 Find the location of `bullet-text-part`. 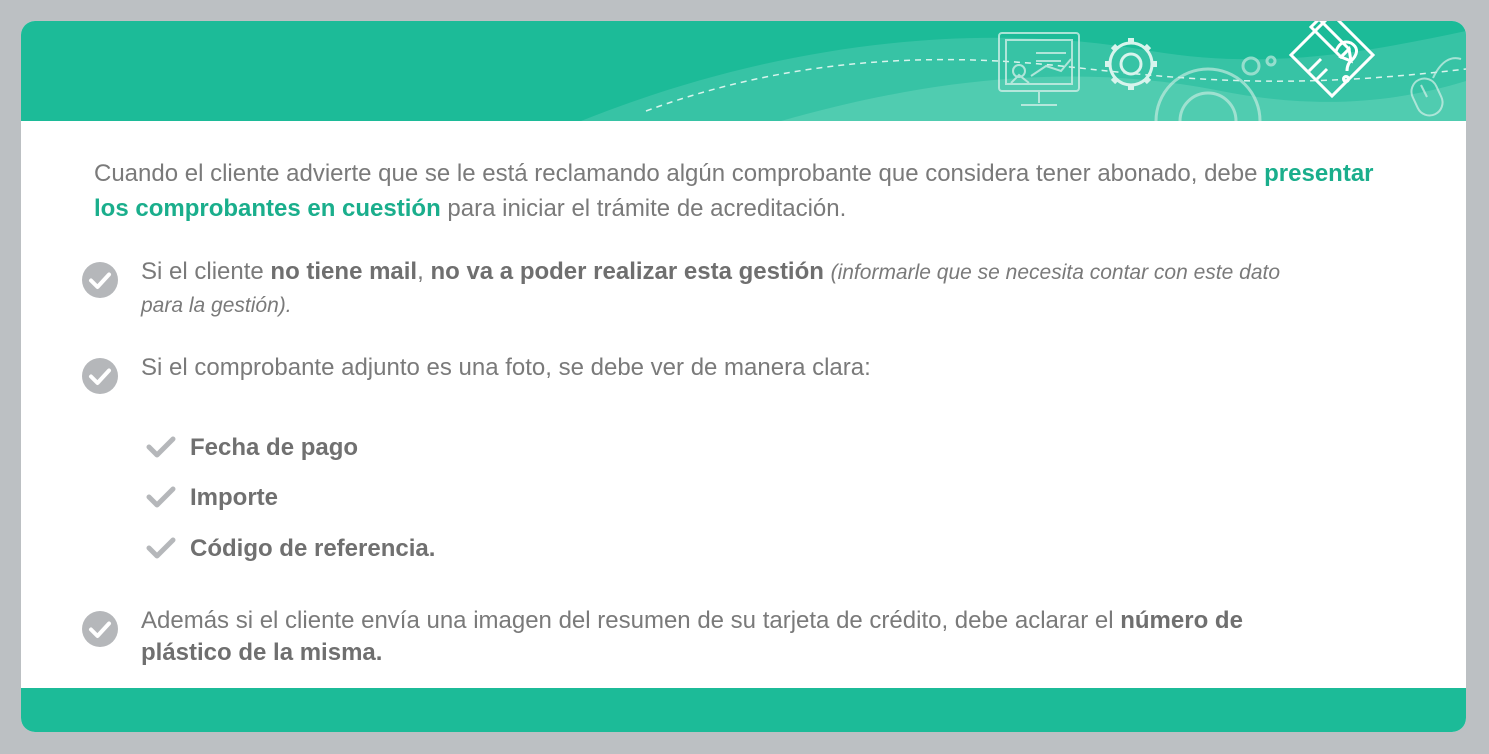

bullet-text-part is located at coordinates (827, 271).